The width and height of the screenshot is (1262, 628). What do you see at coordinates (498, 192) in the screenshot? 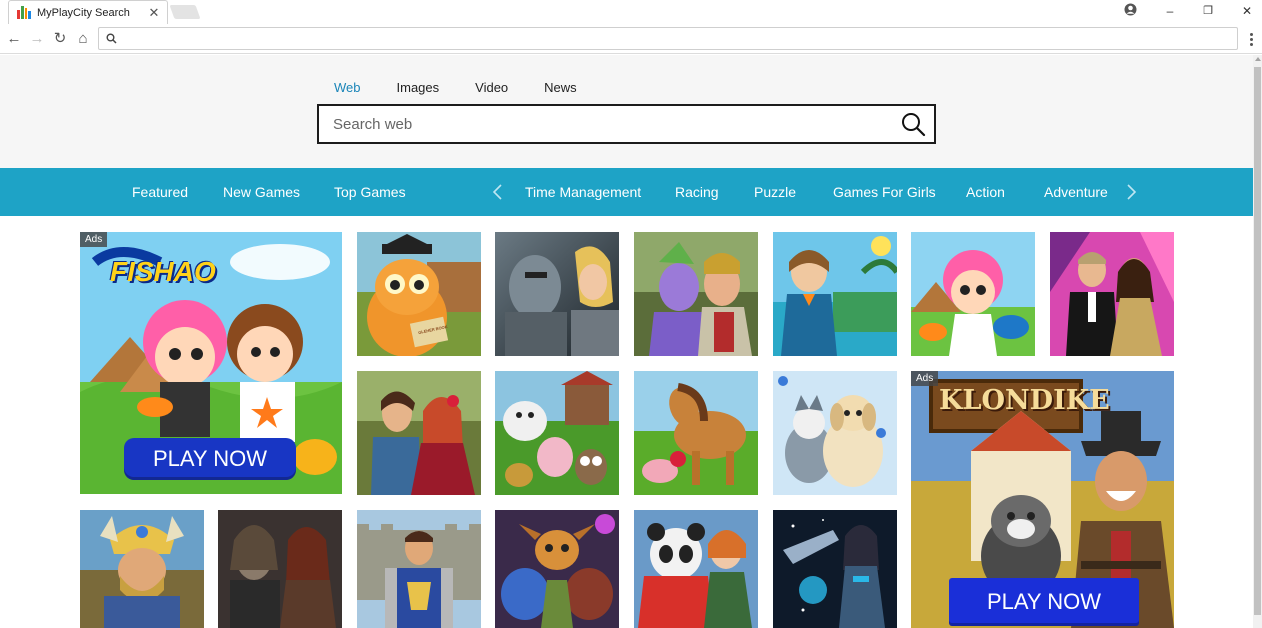
I see `chevron-left-icon` at bounding box center [498, 192].